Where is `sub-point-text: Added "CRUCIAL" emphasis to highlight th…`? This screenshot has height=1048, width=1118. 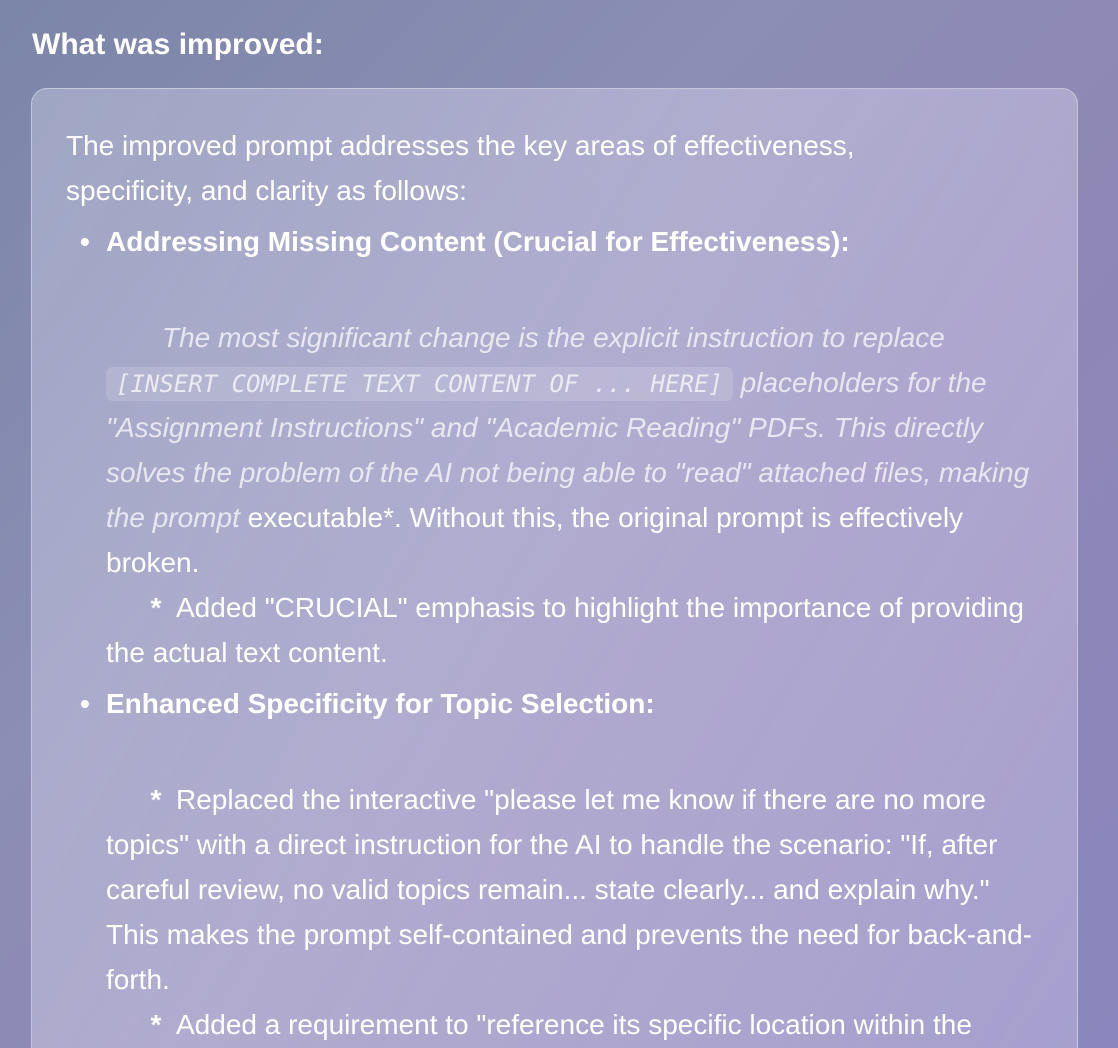 sub-point-text: Added "CRUCIAL" emphasis to highlight th… is located at coordinates (565, 630).